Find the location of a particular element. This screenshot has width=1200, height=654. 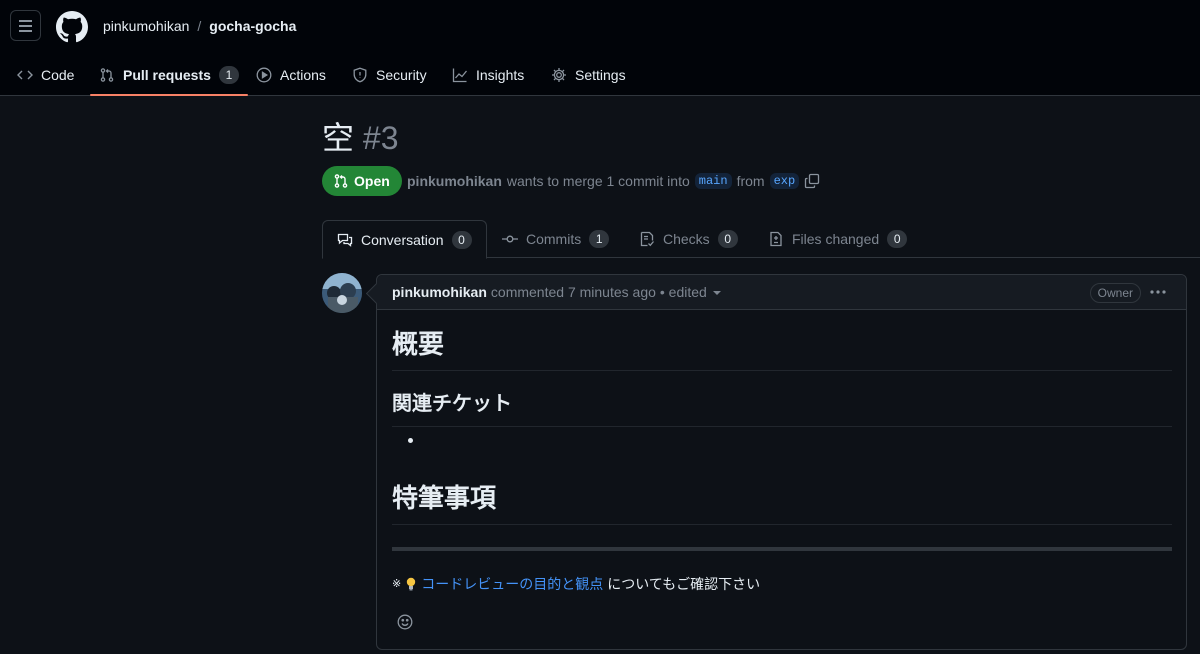

nav-tab-actions: Actions is located at coordinates (291, 75).